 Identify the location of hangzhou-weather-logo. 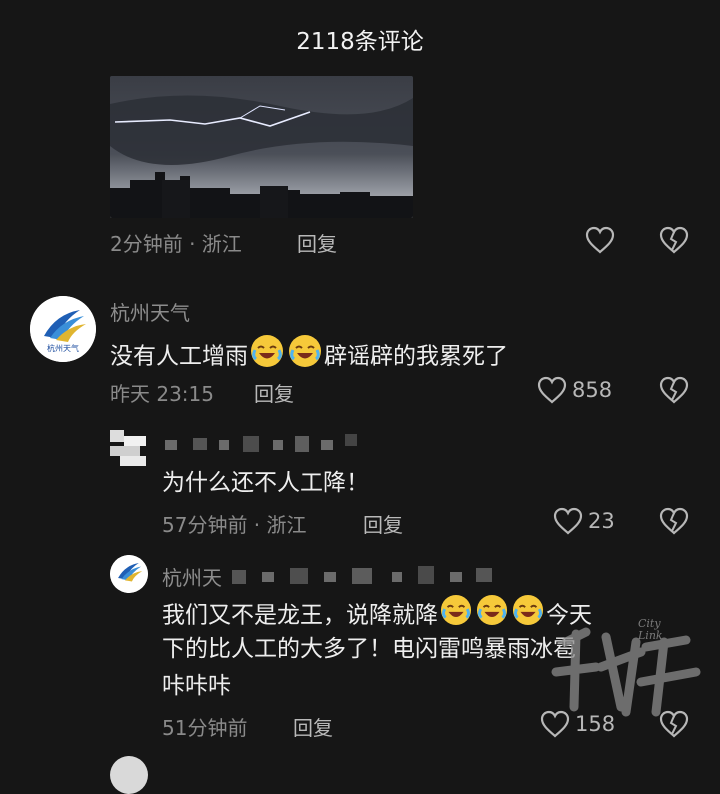
(129, 574).